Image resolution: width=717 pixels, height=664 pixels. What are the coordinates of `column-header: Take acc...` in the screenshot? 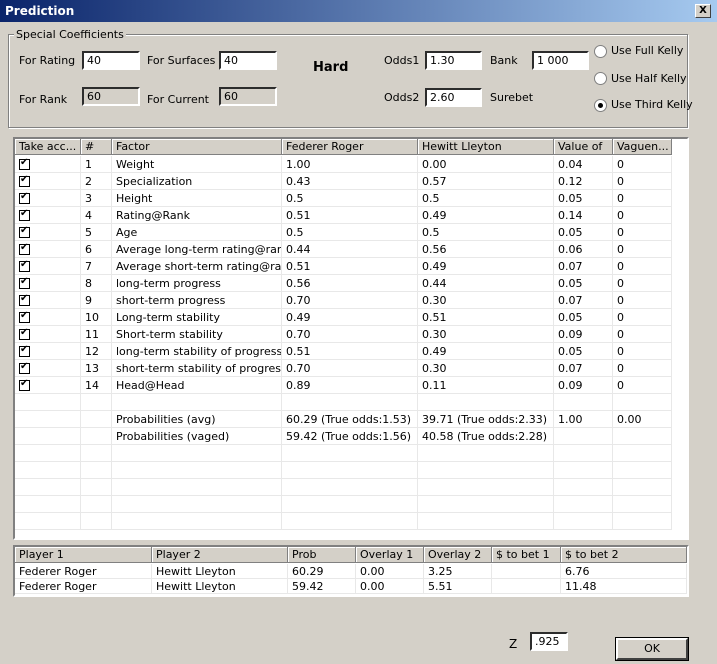 It's located at (48, 147).